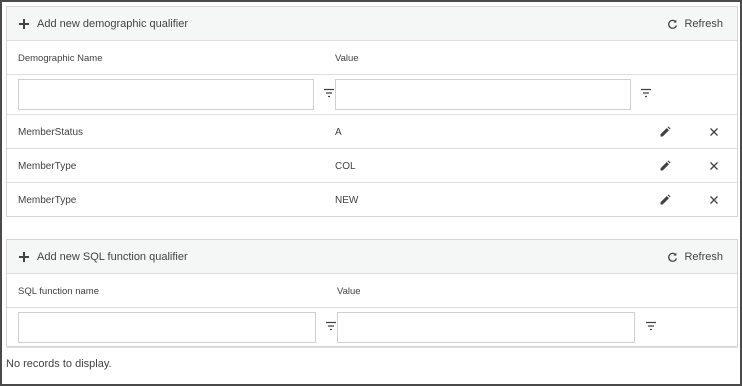 The image size is (742, 386). I want to click on value-cell: COL, so click(345, 166).